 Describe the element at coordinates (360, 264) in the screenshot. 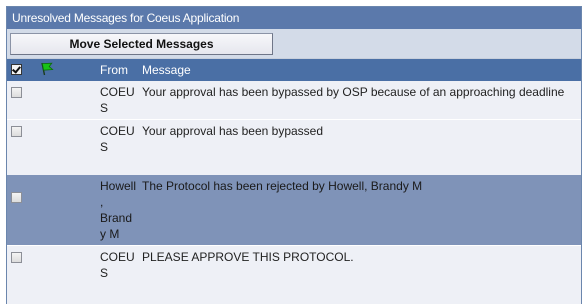

I see `message-cell: PLEASE APPROVE THIS PROTOCOL.` at that location.